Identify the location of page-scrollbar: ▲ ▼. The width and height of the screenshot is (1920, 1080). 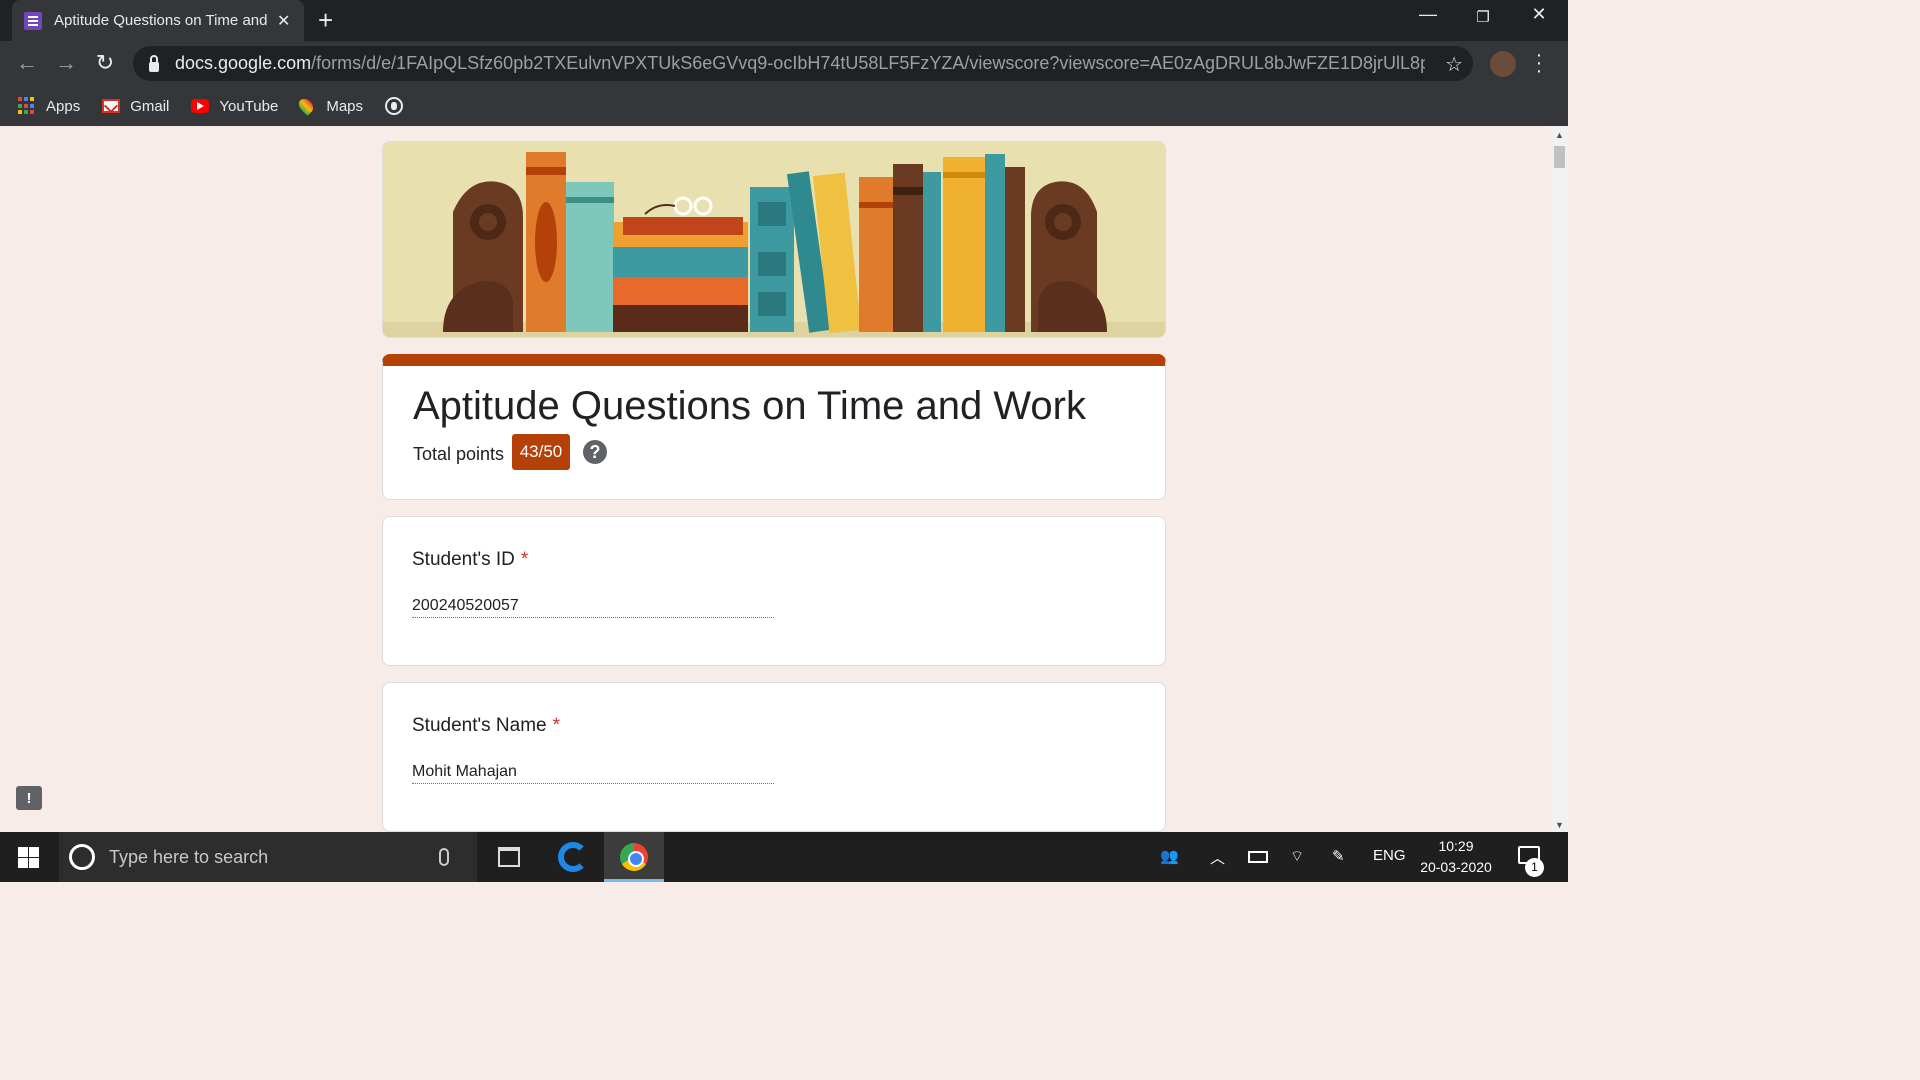
(1559, 479).